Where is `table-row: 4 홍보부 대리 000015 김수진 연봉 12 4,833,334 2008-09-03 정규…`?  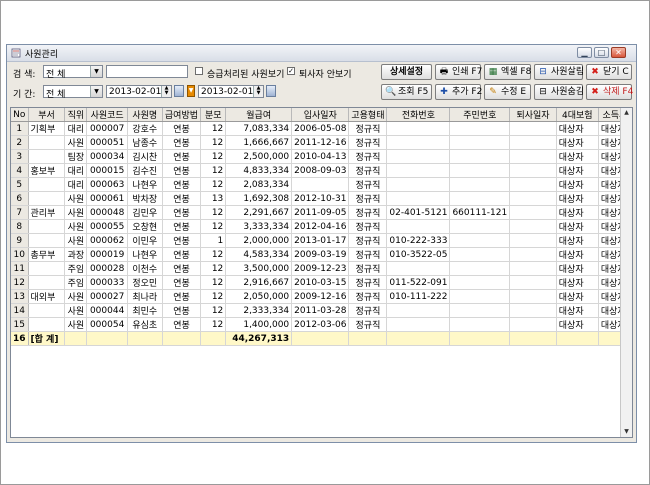
table-row: 4 홍보부 대리 000015 김수진 연봉 12 4,833,334 2008-09-03 정규… is located at coordinates (321, 170).